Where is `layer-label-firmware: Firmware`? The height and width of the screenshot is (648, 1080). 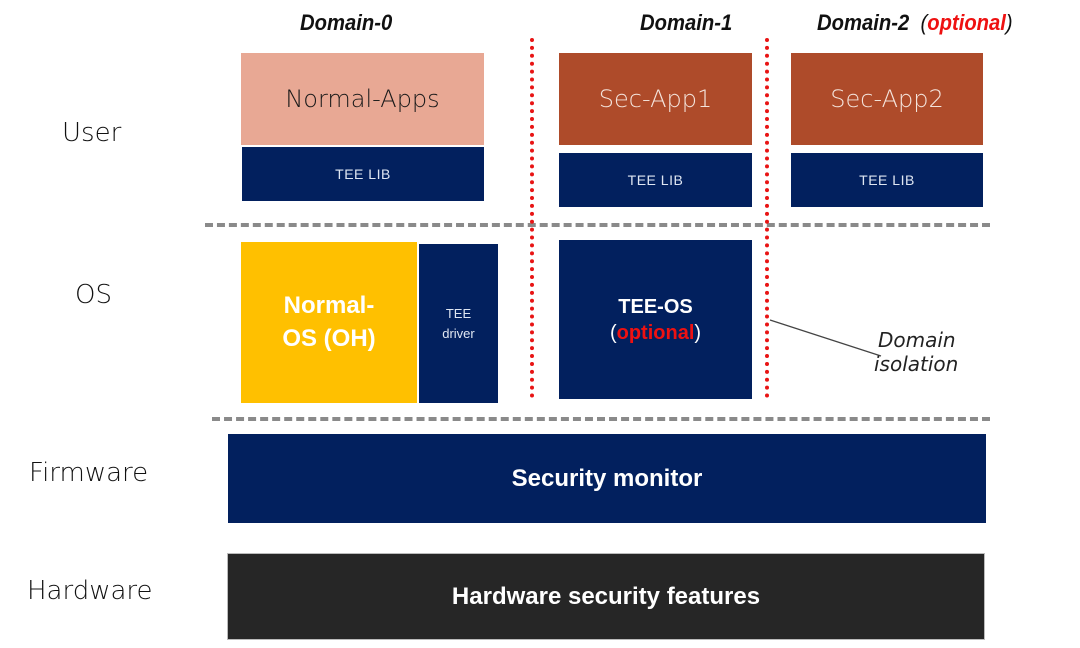 layer-label-firmware: Firmware is located at coordinates (89, 473).